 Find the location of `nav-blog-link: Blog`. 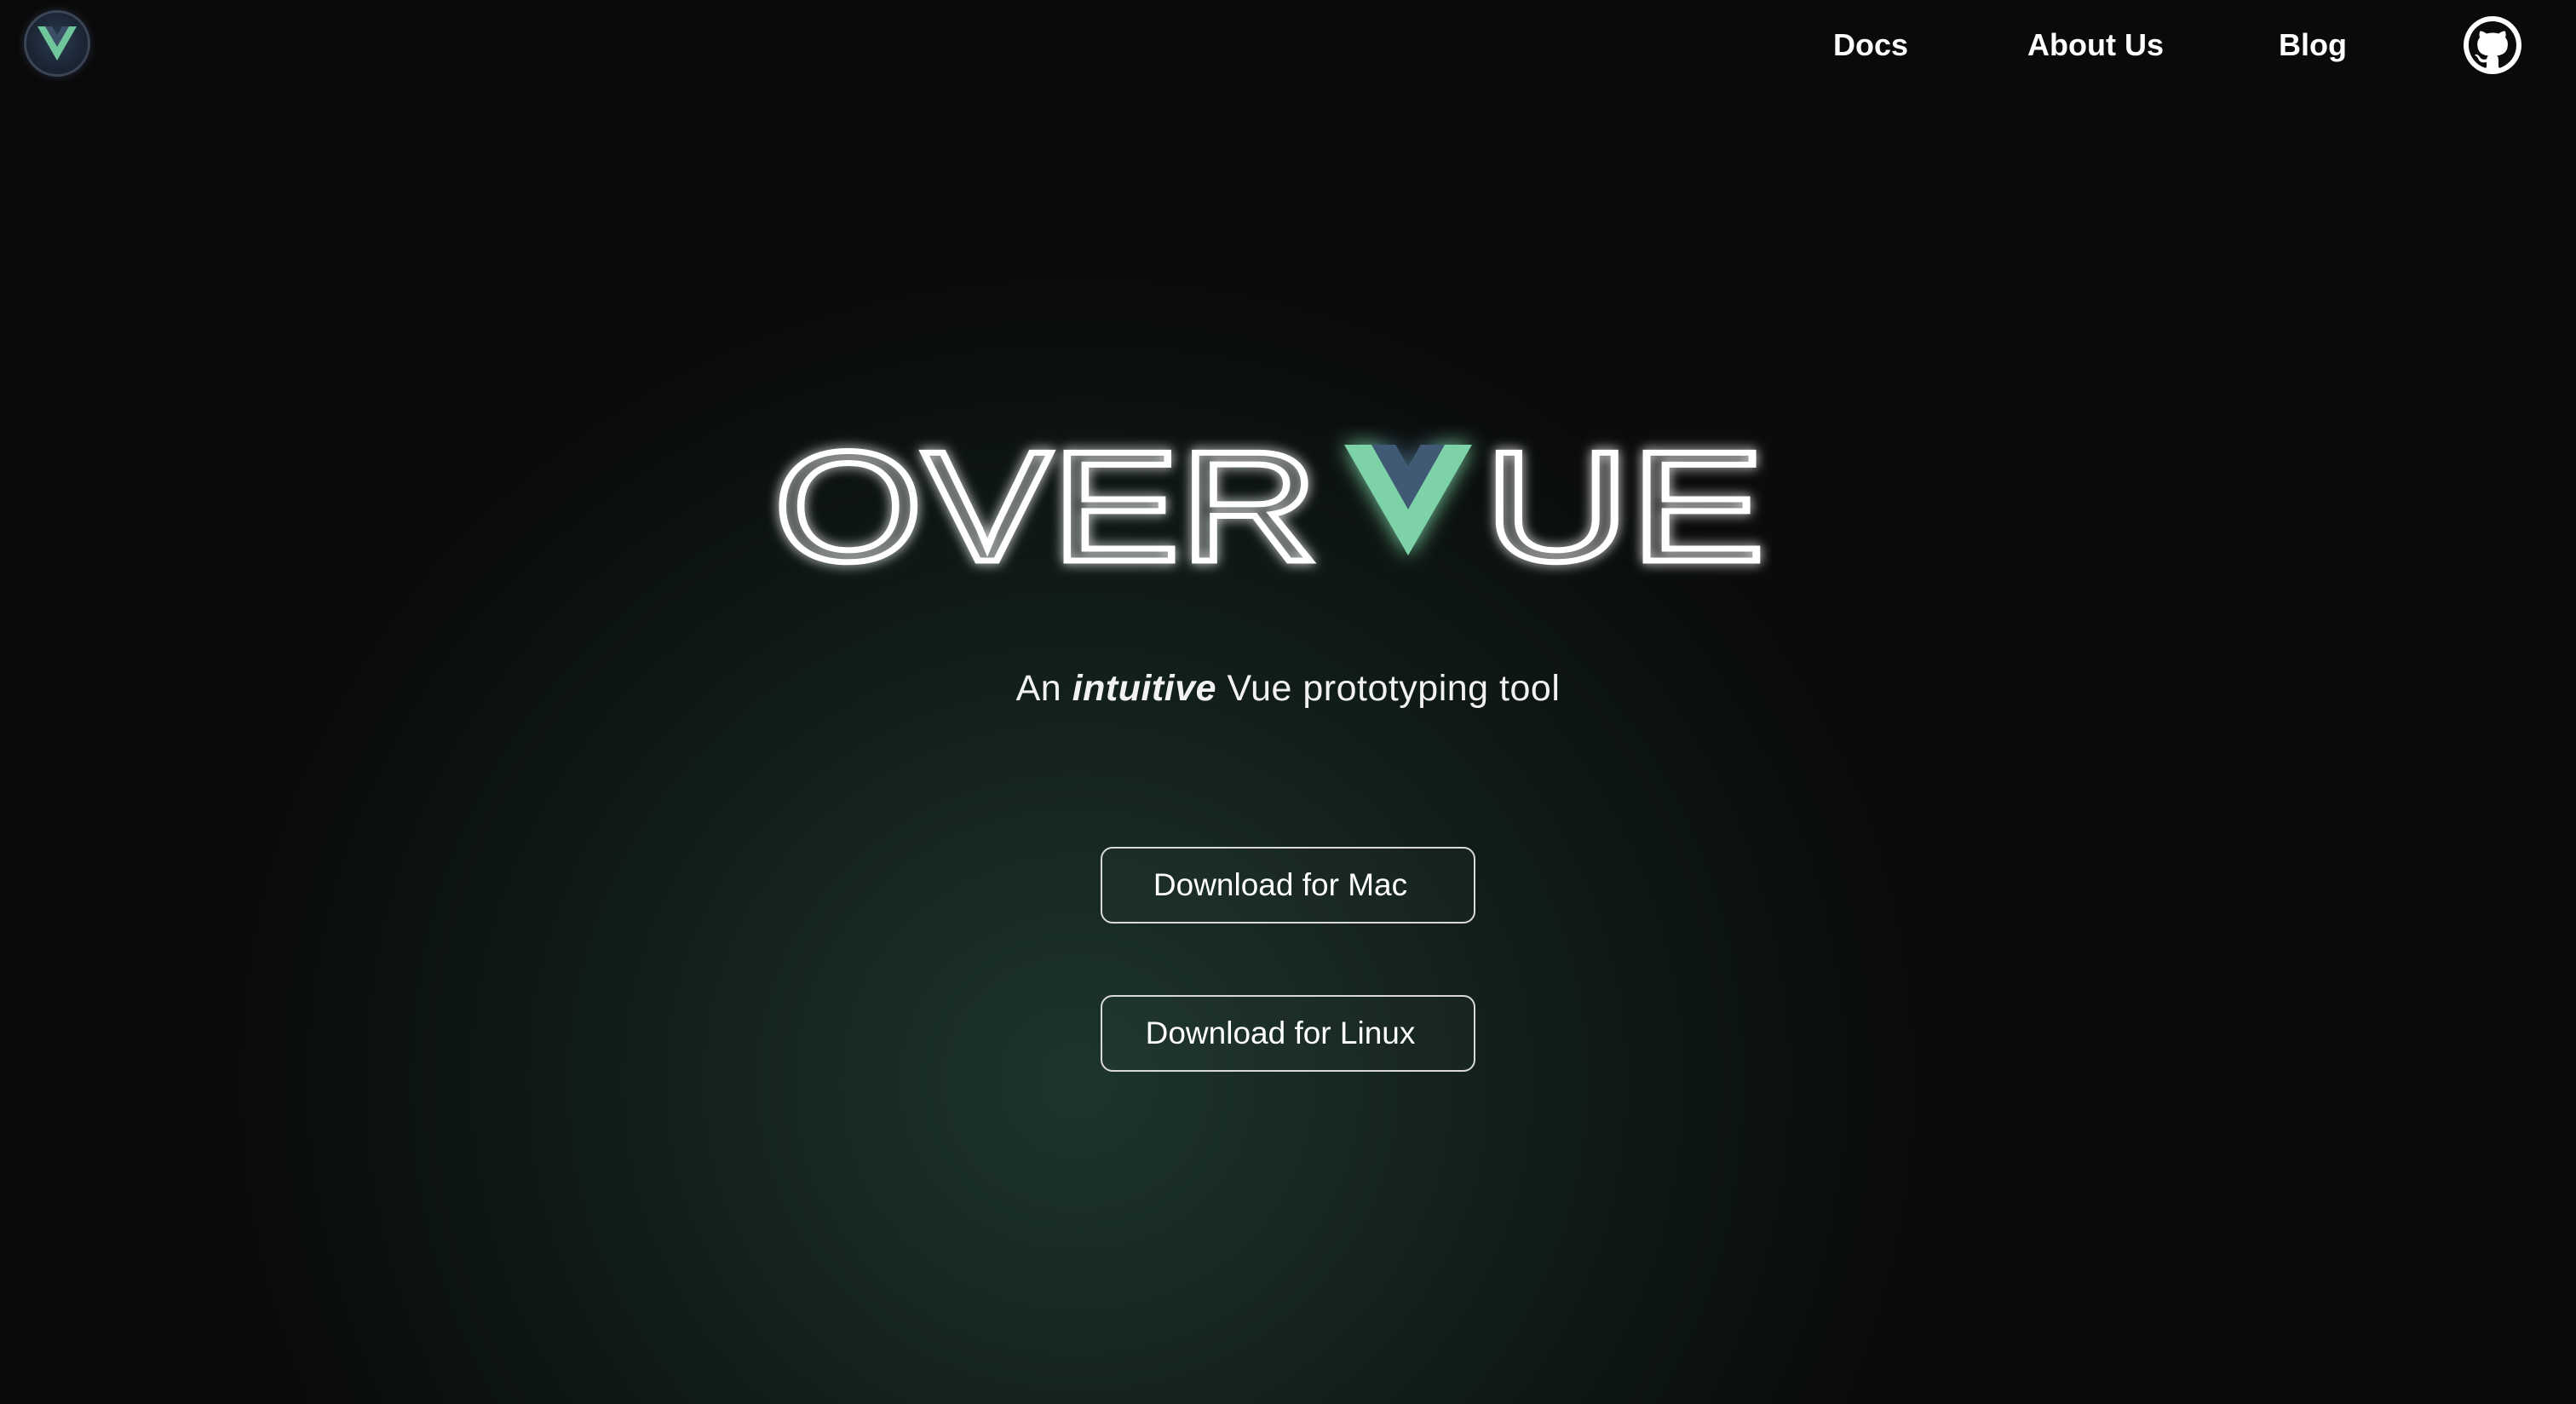

nav-blog-link: Blog is located at coordinates (2313, 45).